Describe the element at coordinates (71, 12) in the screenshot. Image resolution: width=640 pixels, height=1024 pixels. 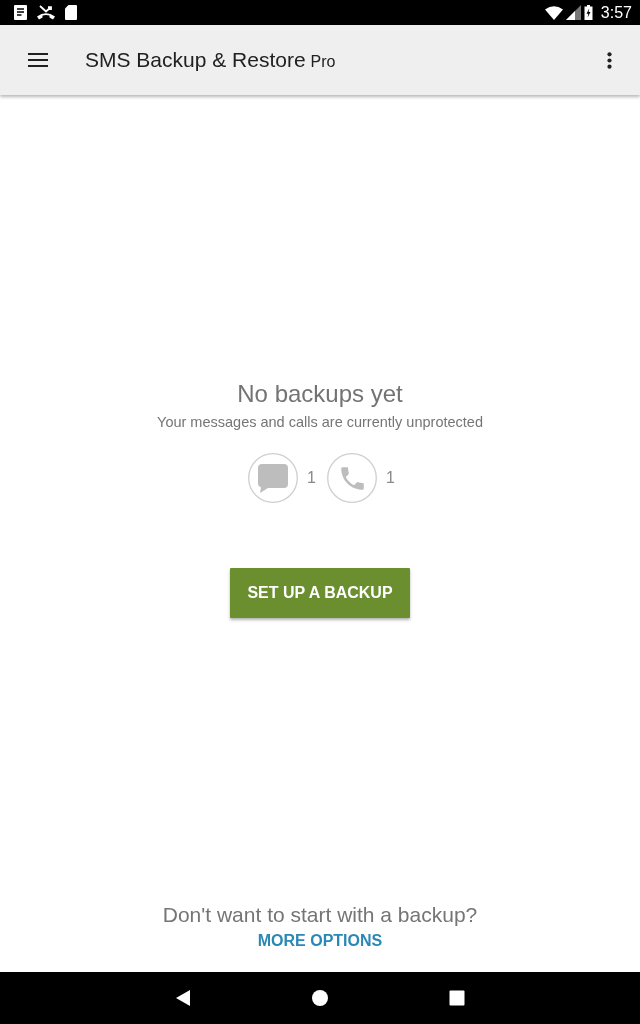
I see `sd-card-icon` at that location.